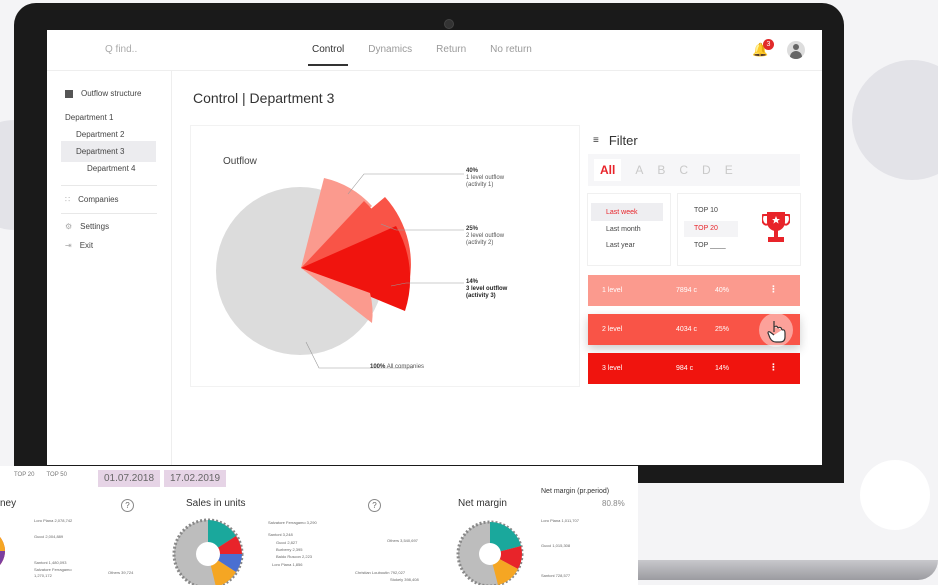 The width and height of the screenshot is (938, 585). Describe the element at coordinates (556, 575) in the screenshot. I see `margin-label: Santoni 728,577` at that location.